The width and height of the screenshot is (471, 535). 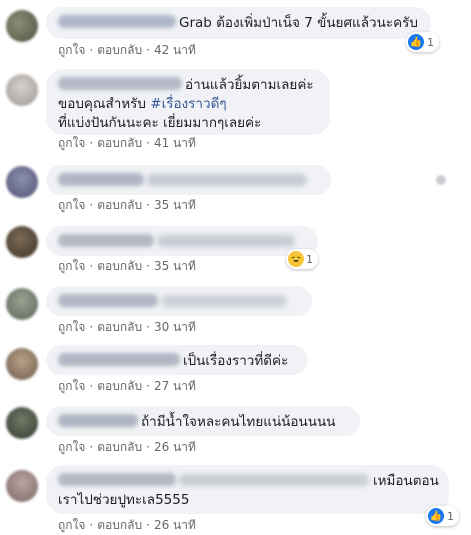 I want to click on comment-text-line2: ขอบคุณสำหรับ, so click(x=104, y=104).